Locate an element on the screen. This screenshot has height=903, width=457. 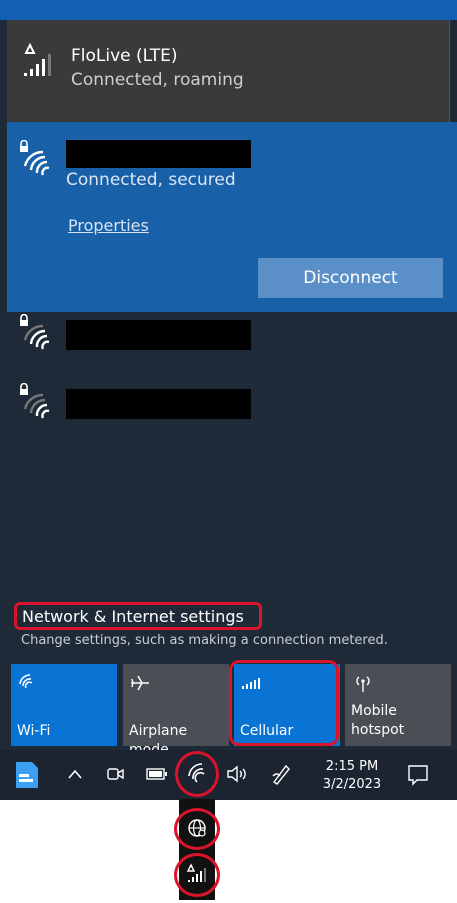
file-explorer-icon is located at coordinates (27, 775).